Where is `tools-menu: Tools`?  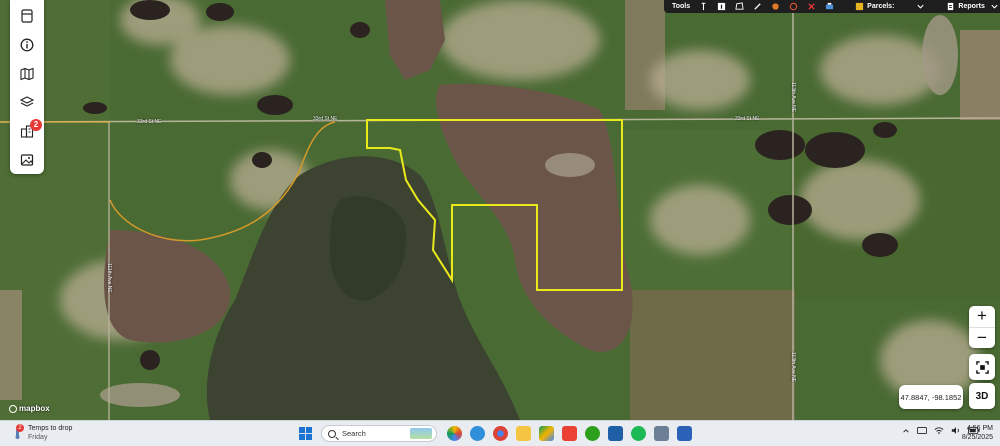 tools-menu: Tools is located at coordinates (681, 6).